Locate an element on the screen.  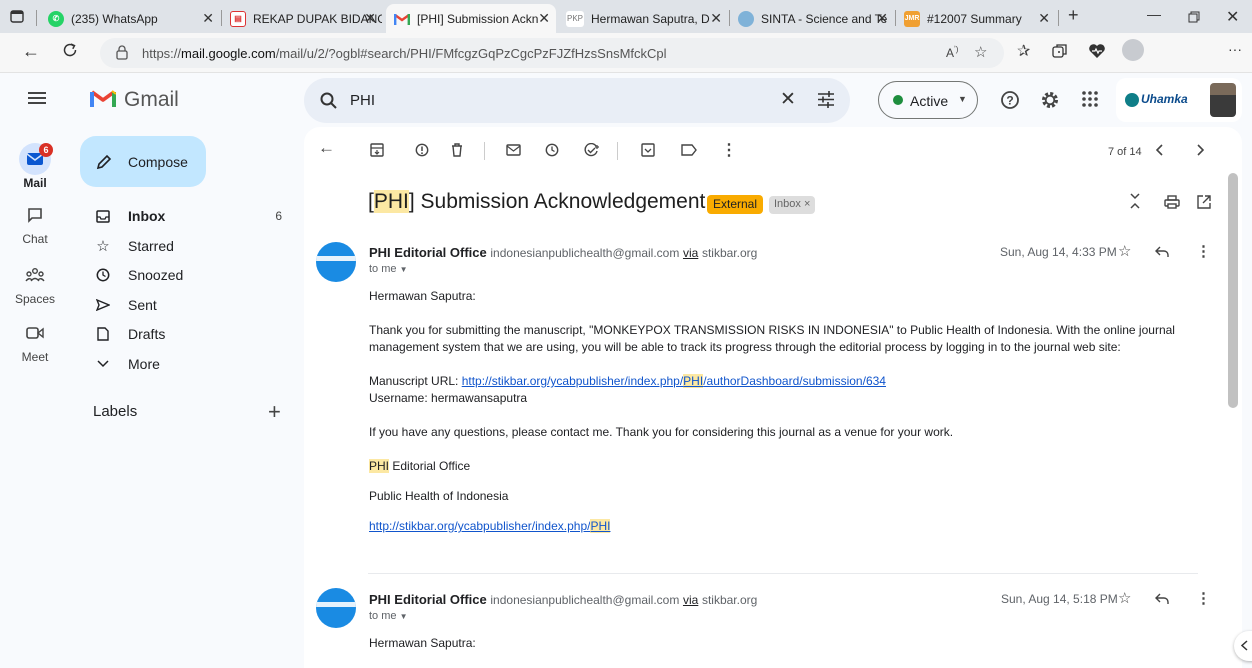
add-to-tasks-icon is located at coordinates (592, 150).